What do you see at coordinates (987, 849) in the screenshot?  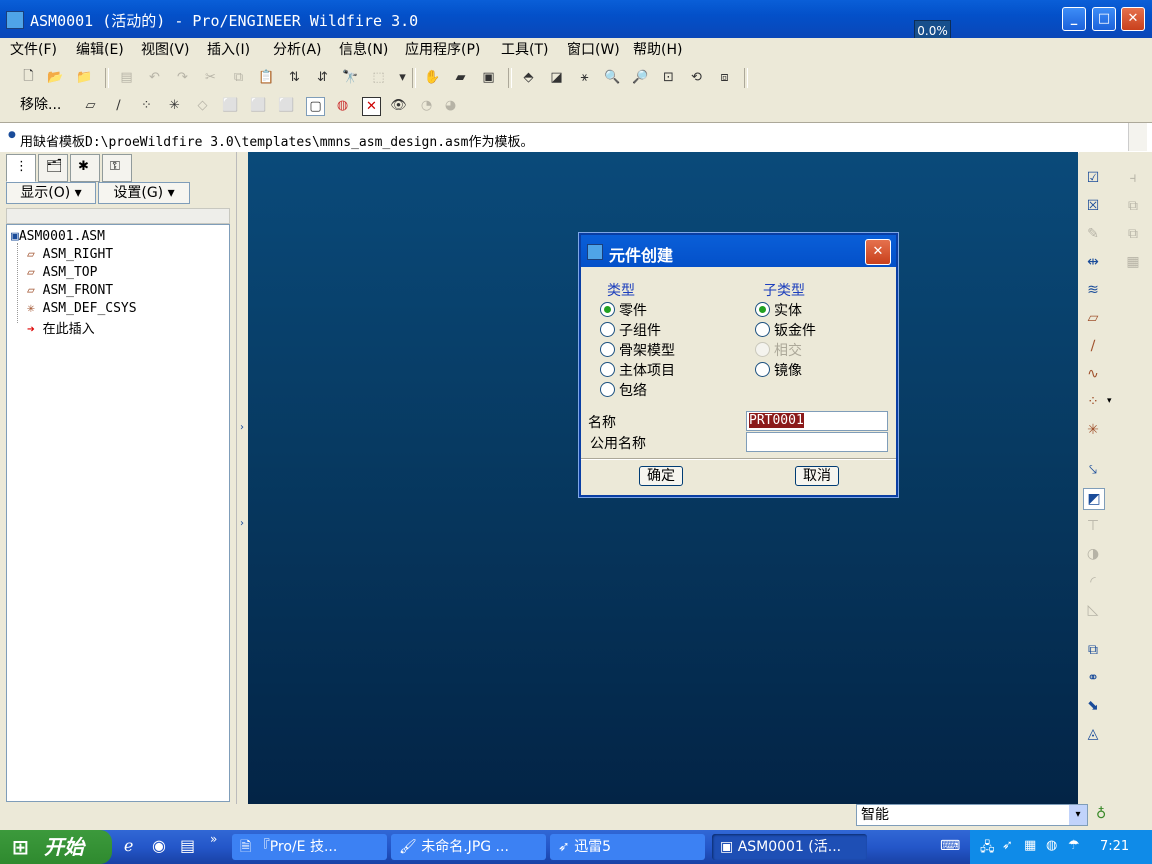 I see `network-icon: 🖧` at bounding box center [987, 849].